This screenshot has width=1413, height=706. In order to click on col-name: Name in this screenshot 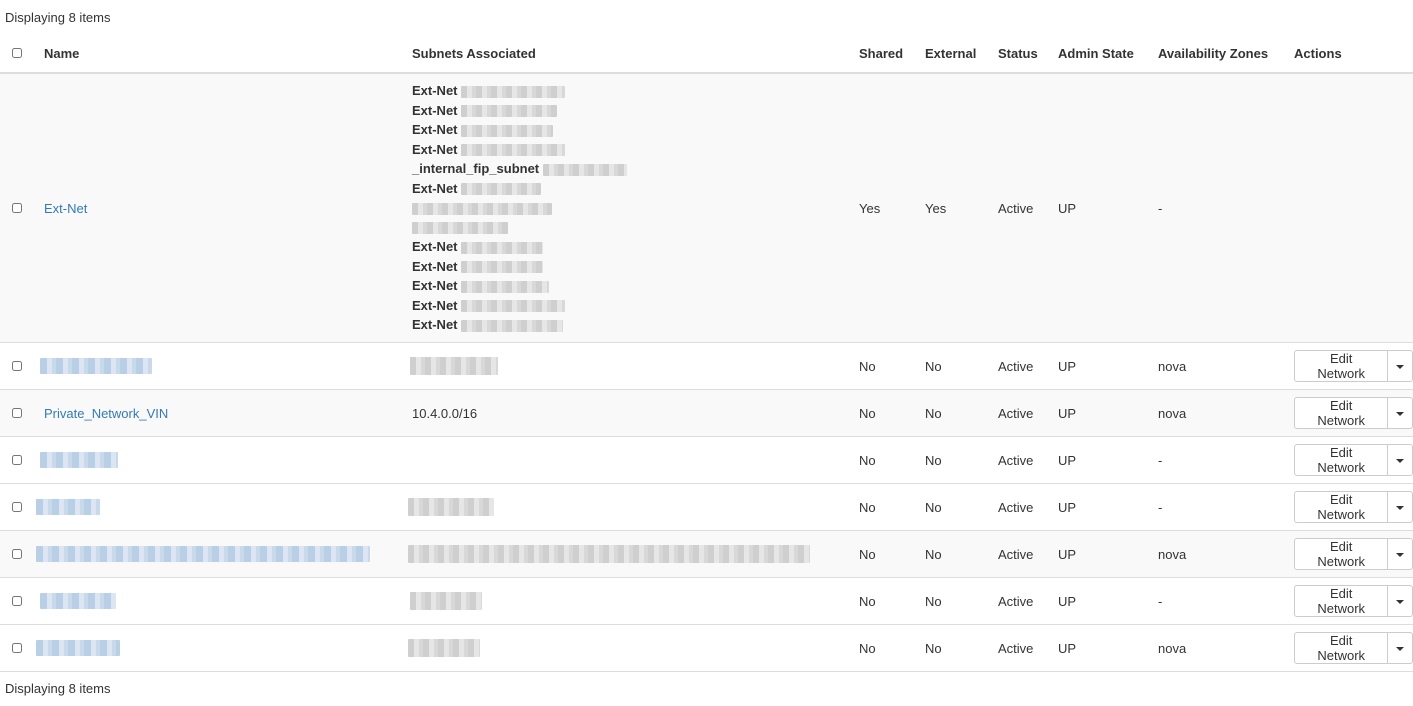, I will do `click(220, 54)`.